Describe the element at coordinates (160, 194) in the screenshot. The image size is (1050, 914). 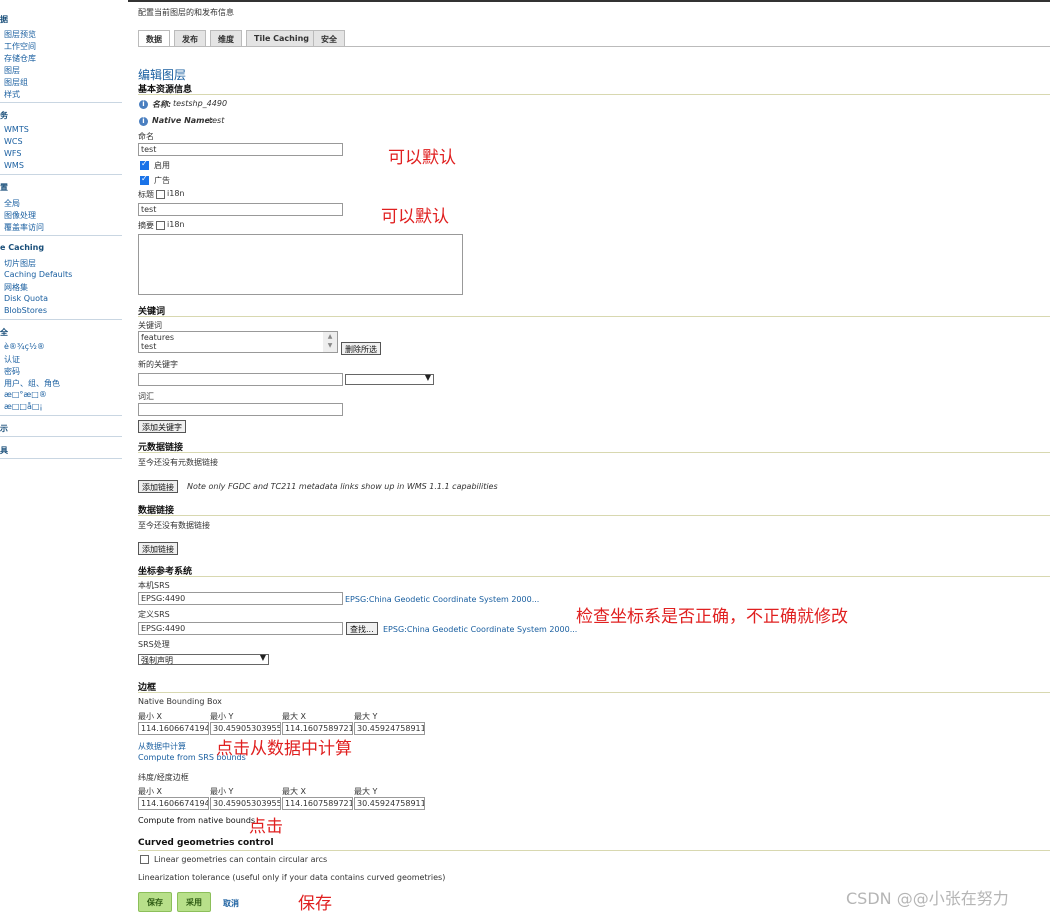
I see `title-i18n-checkbox` at that location.